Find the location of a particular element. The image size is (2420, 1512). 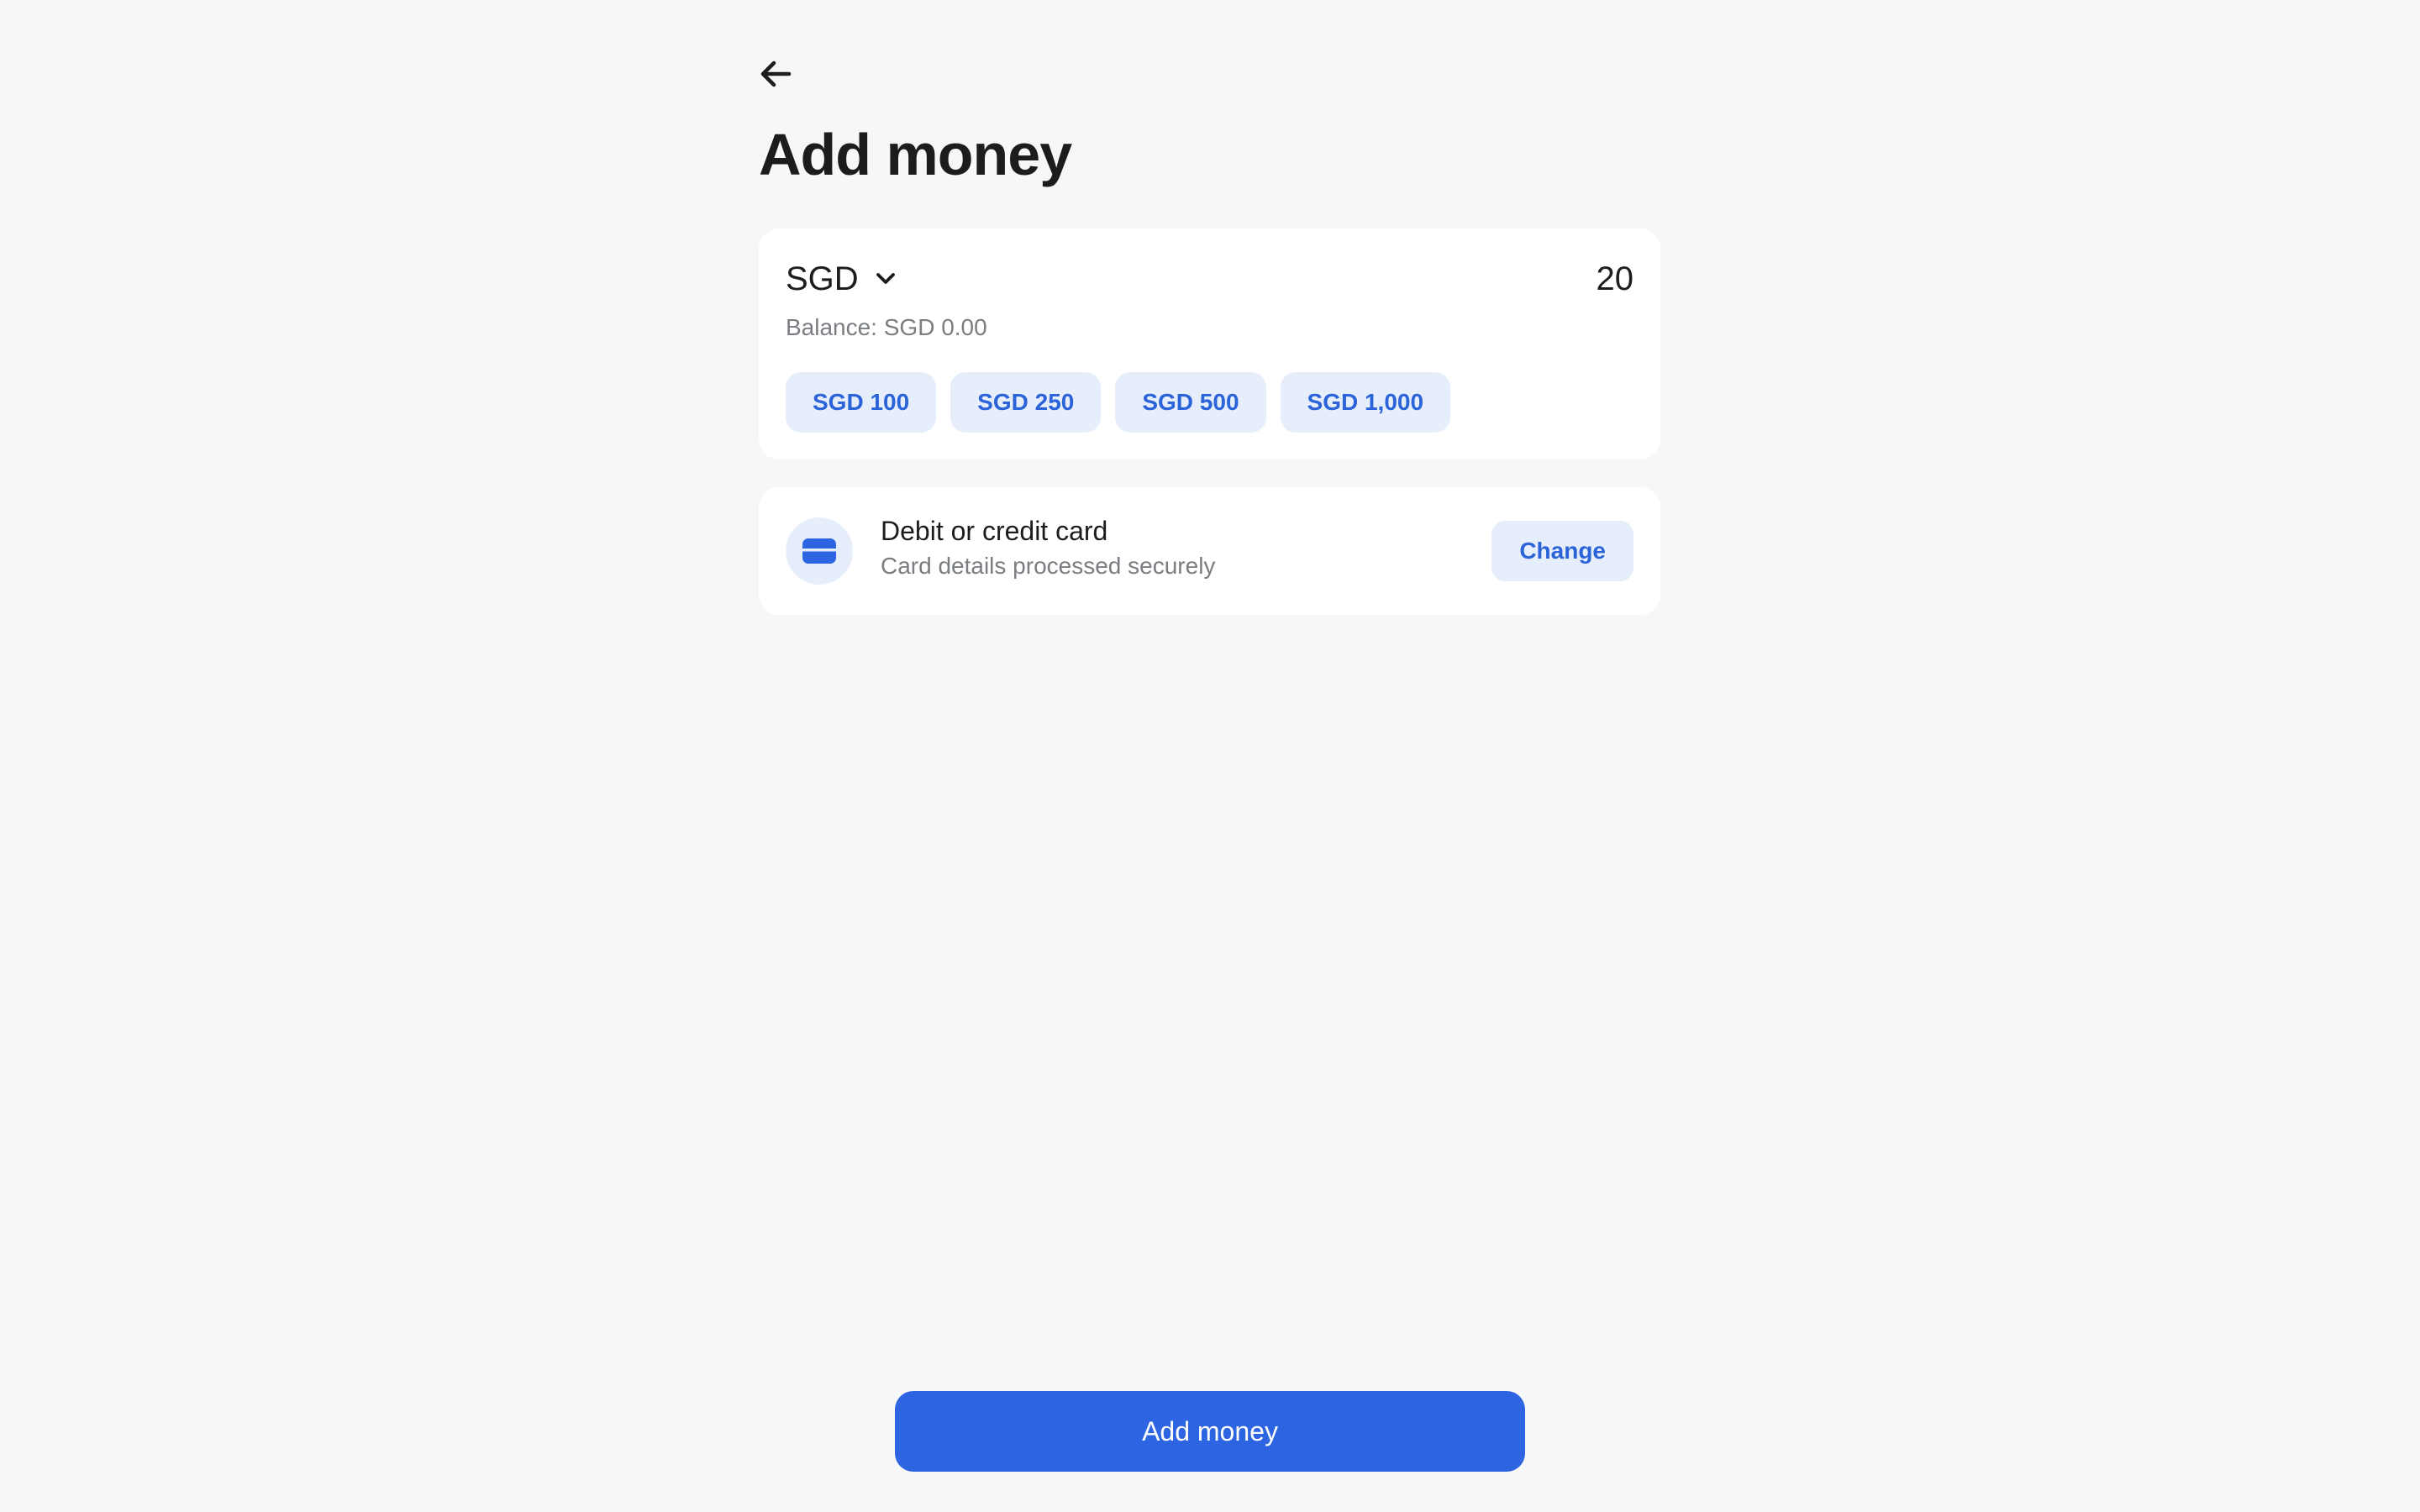

quick-amount-100-button: SGD 100 is located at coordinates (862, 402).